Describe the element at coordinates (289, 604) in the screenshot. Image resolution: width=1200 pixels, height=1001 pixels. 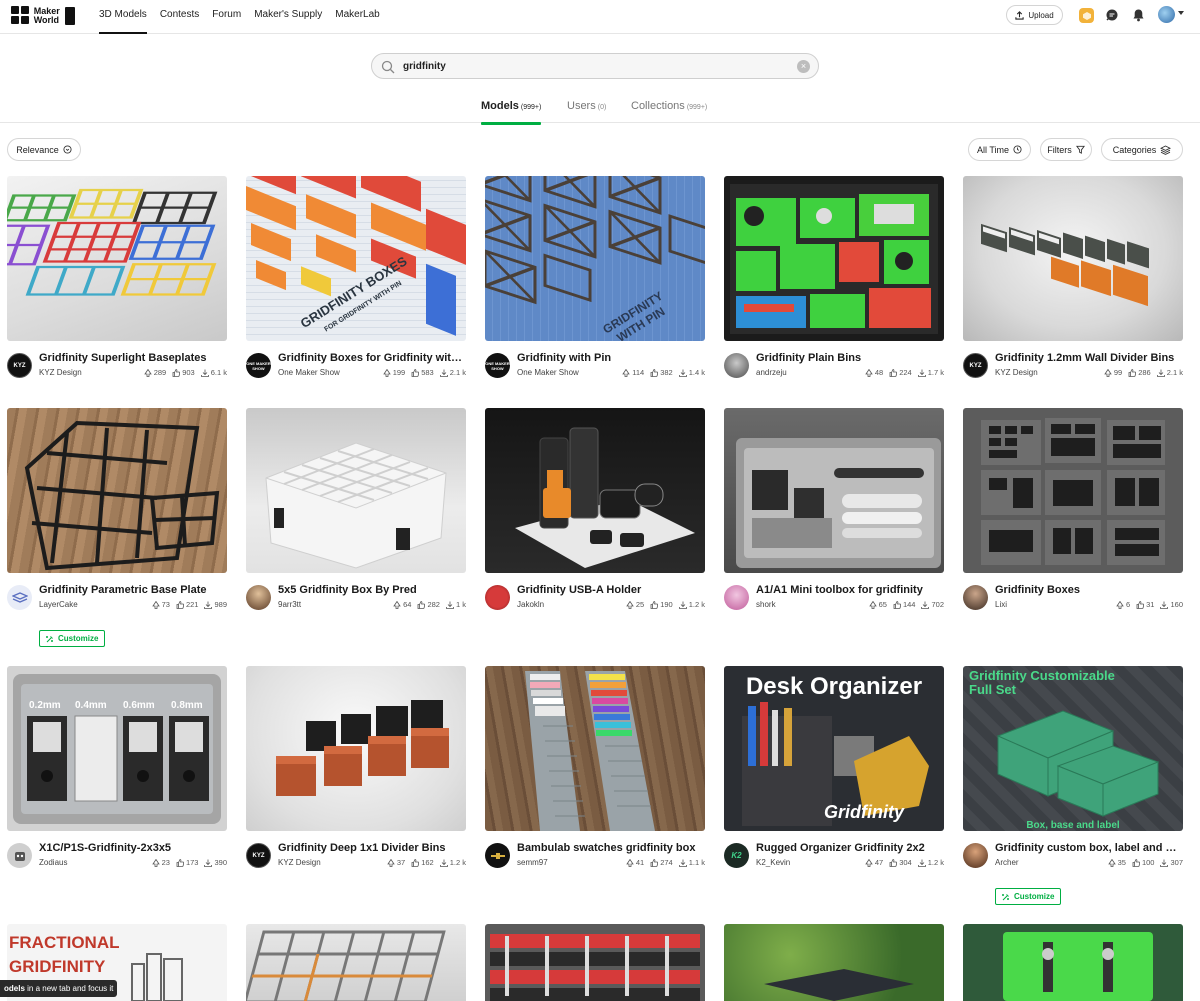
I see `author-name: 9arr3tt` at that location.